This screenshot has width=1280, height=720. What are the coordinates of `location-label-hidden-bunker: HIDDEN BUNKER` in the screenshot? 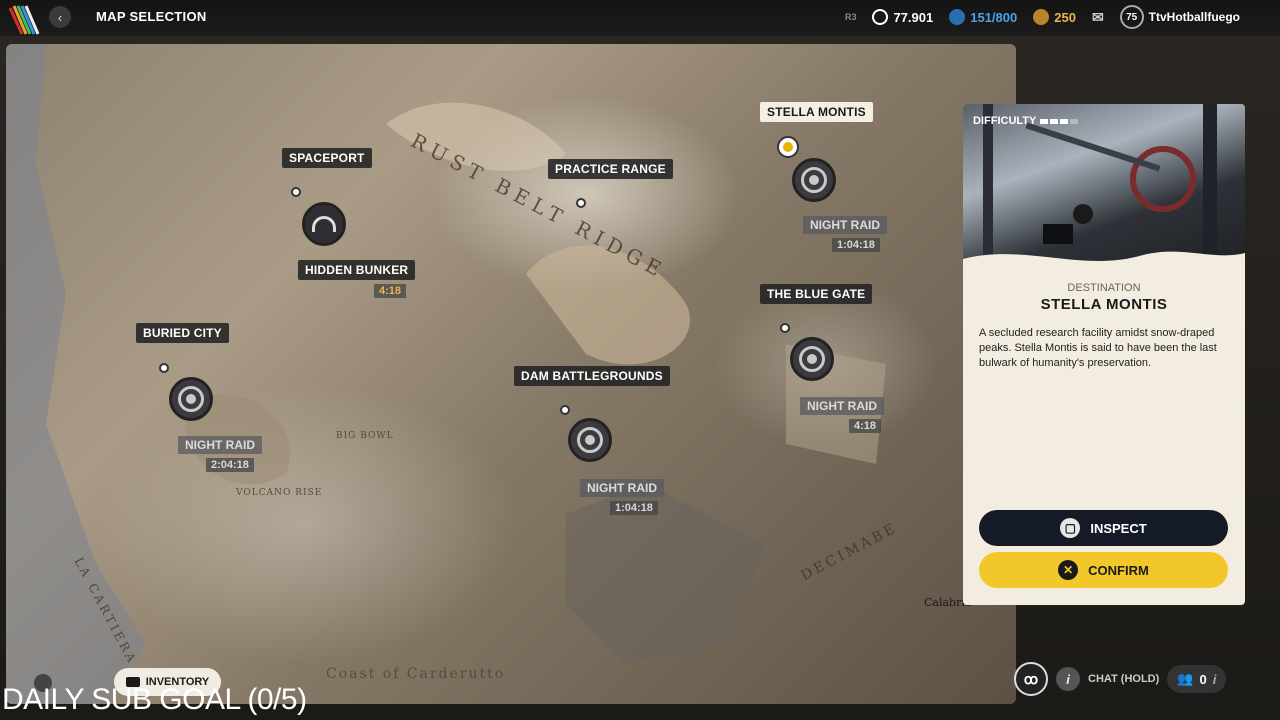 It's located at (357, 270).